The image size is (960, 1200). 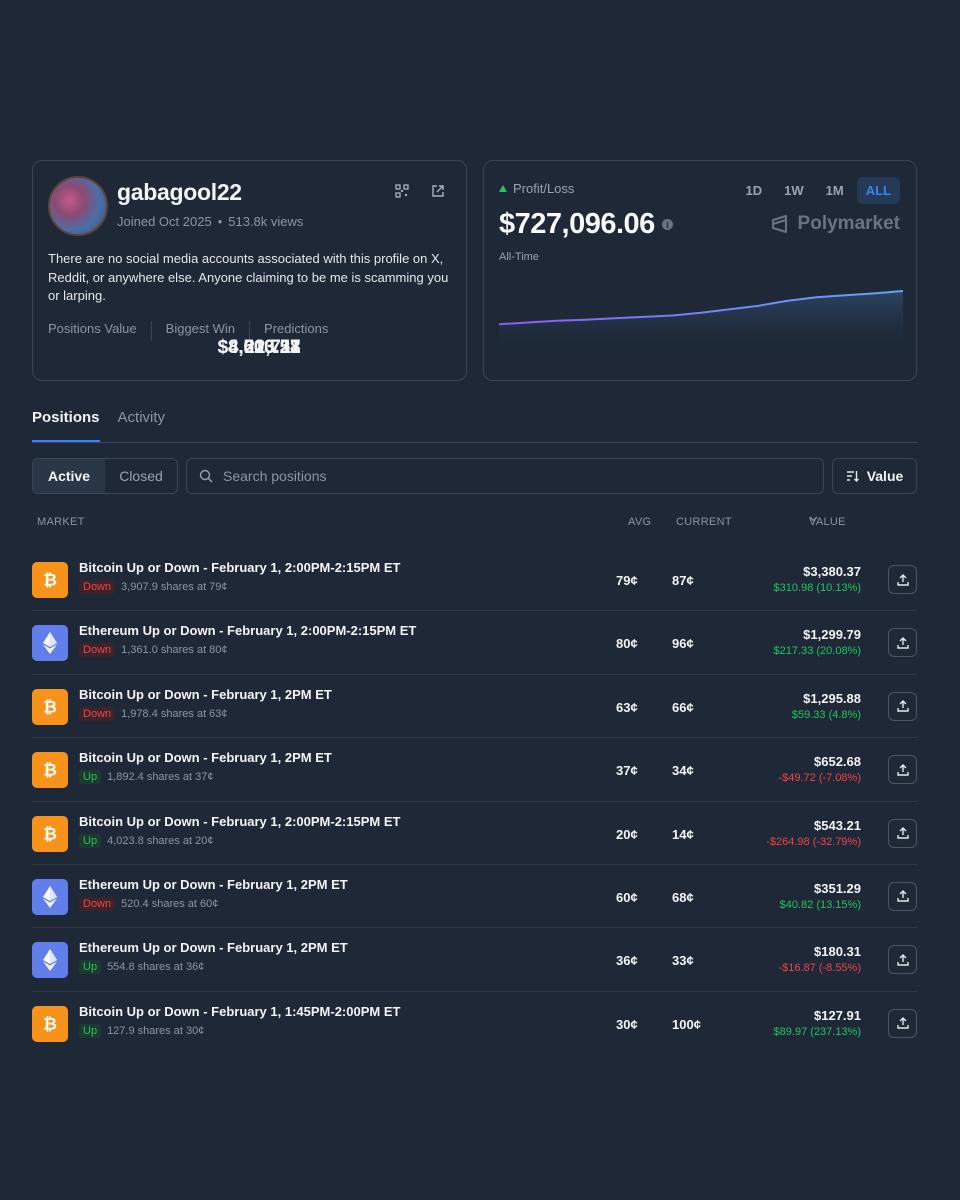 What do you see at coordinates (683, 771) in the screenshot?
I see `current-price: 34¢` at bounding box center [683, 771].